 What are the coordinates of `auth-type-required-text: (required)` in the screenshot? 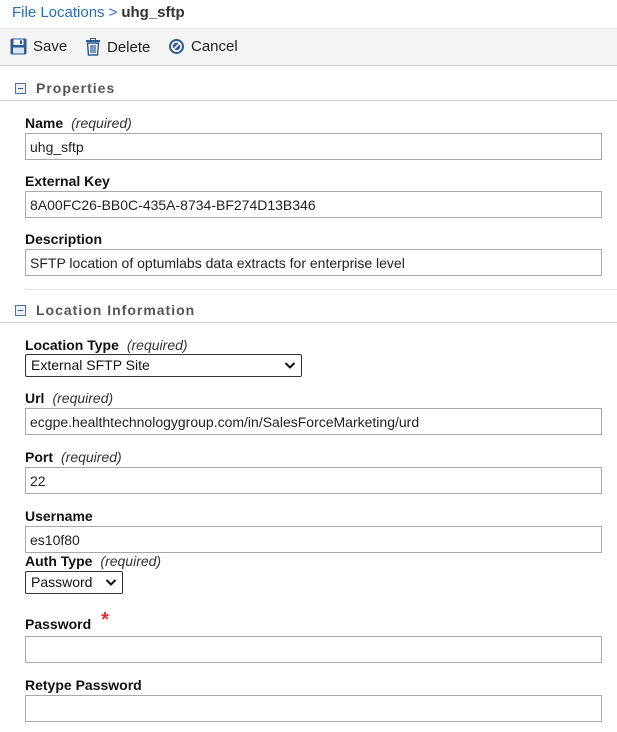 It's located at (131, 561).